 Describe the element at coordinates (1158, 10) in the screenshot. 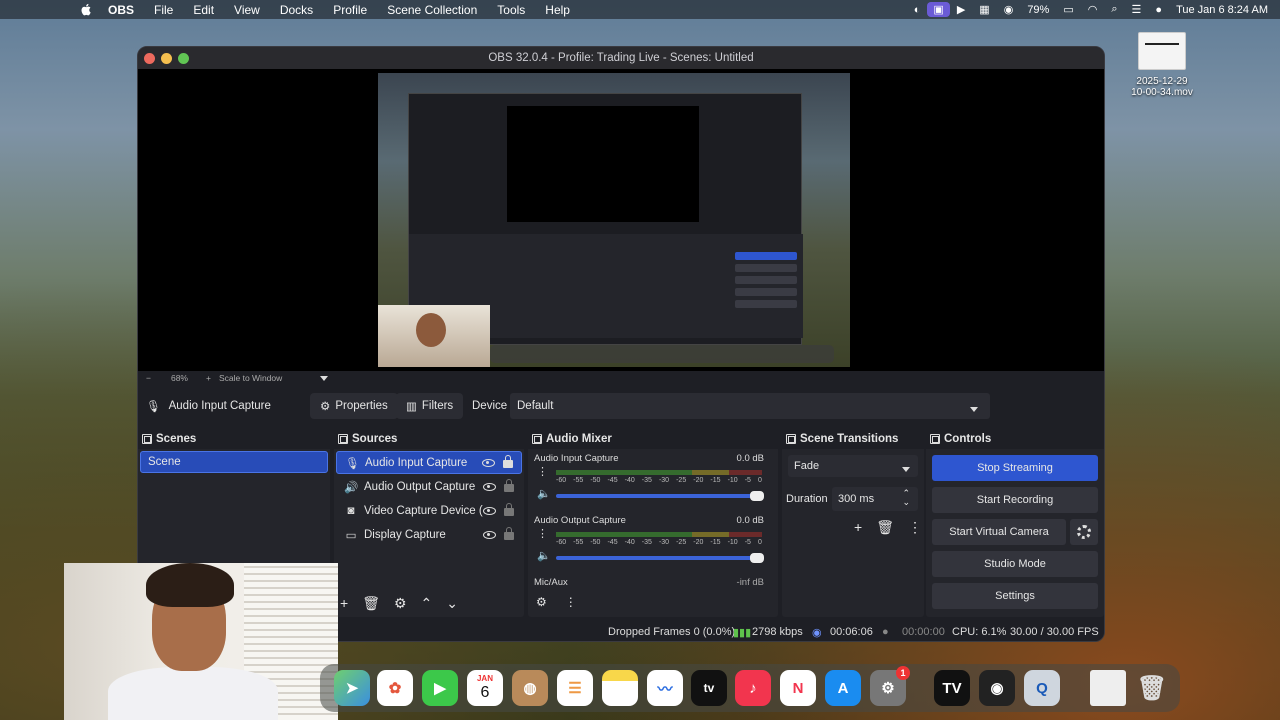

I see `siri-icon: ●` at that location.